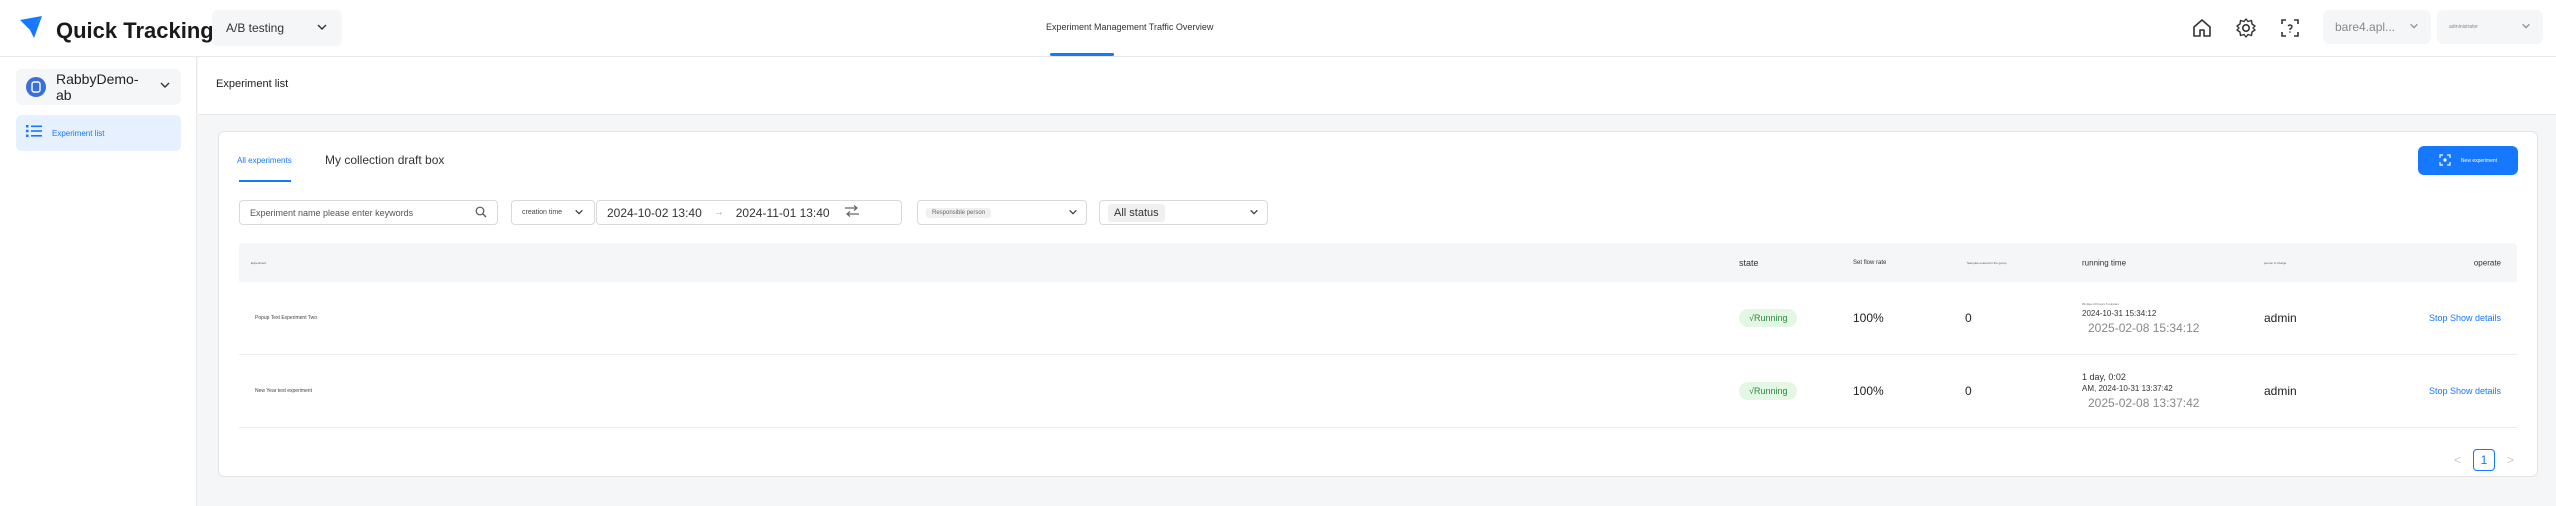  I want to click on end-time: 2025-02-08 15:34:12, so click(2144, 328).